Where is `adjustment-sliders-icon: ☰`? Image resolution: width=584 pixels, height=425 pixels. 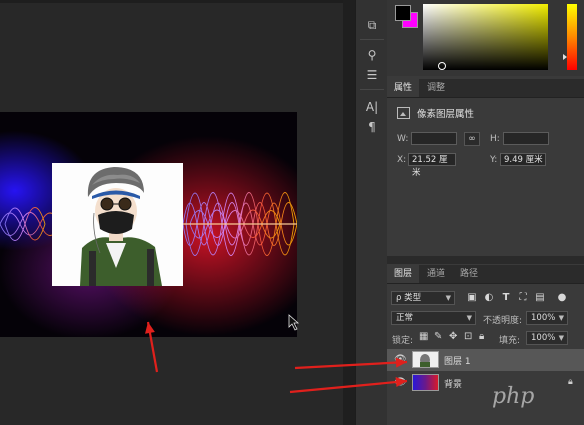 adjustment-sliders-icon: ☰ is located at coordinates (372, 75).